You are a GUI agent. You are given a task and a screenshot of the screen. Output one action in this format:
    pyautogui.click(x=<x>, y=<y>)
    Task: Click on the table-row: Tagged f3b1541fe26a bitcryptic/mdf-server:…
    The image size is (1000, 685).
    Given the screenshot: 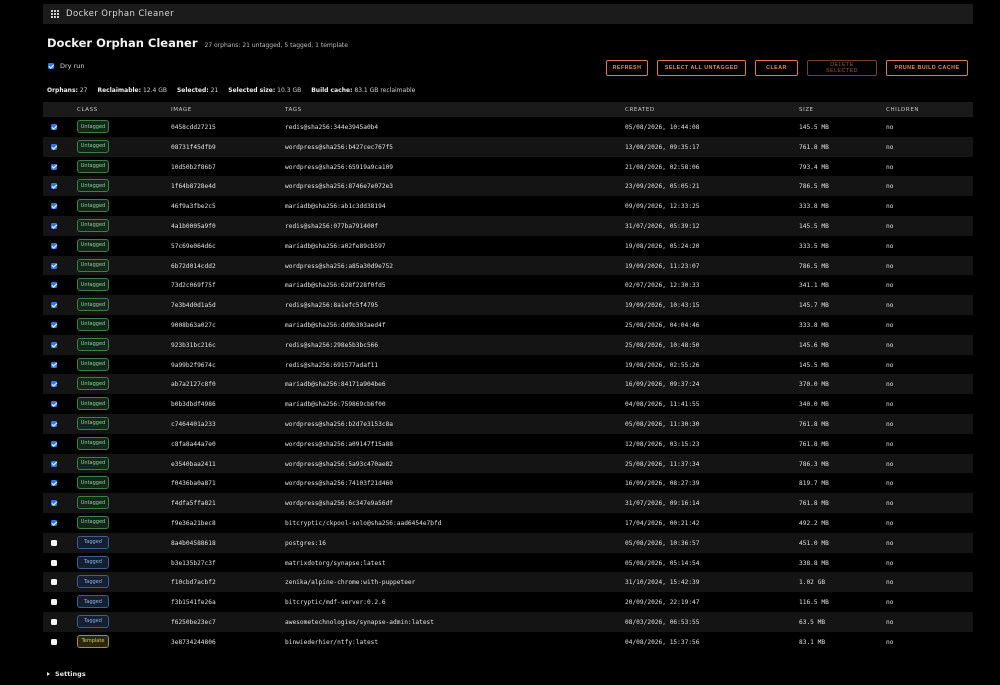 What is the action you would take?
    pyautogui.click(x=508, y=602)
    